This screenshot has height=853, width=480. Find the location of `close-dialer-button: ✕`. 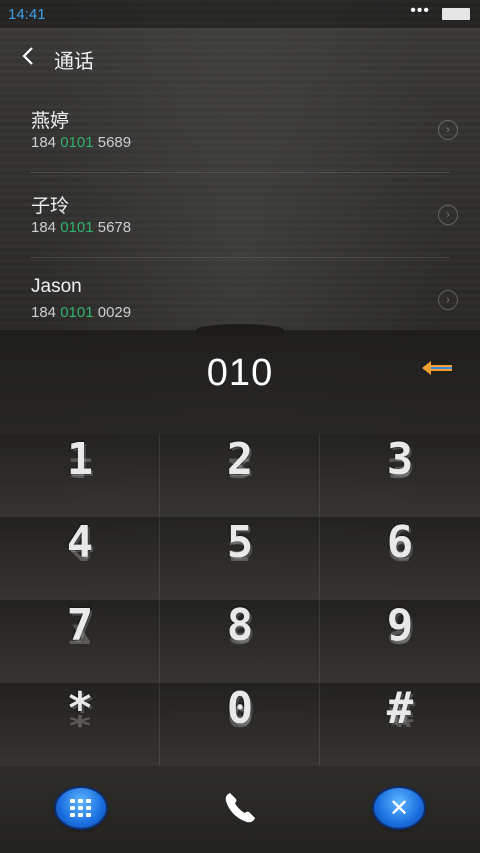

close-dialer-button: ✕ is located at coordinates (399, 808).